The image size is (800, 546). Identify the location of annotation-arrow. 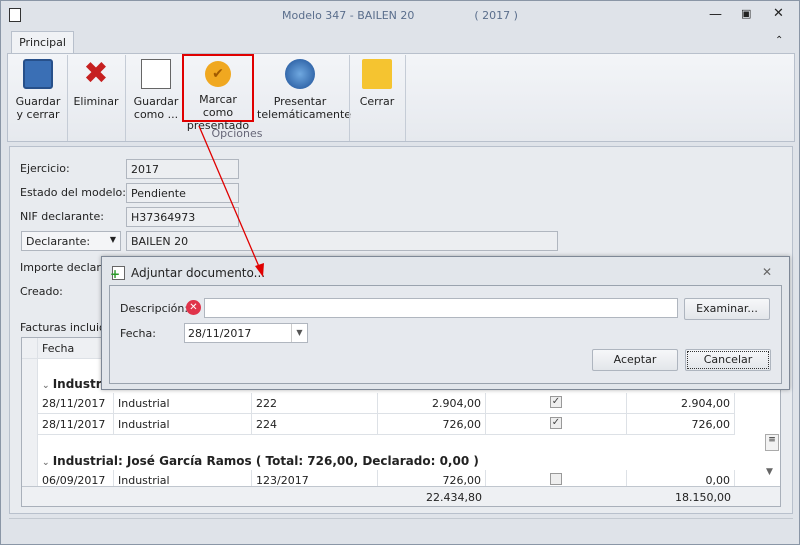
(231, 201).